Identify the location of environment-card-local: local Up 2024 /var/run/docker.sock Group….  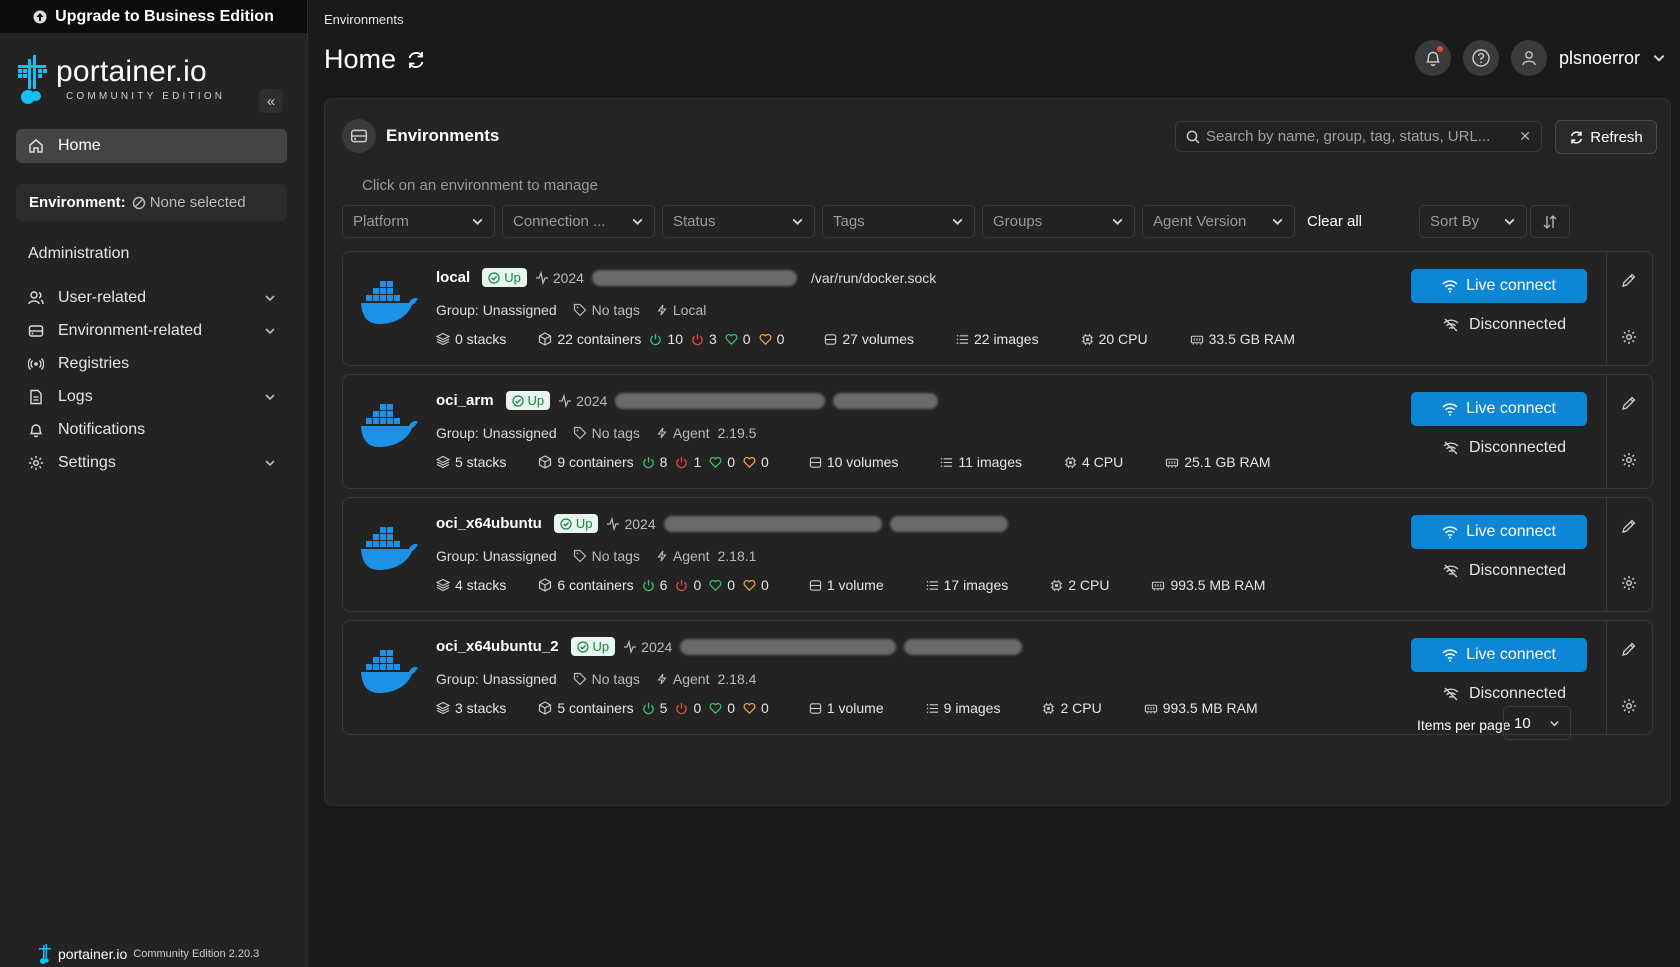
(997, 308).